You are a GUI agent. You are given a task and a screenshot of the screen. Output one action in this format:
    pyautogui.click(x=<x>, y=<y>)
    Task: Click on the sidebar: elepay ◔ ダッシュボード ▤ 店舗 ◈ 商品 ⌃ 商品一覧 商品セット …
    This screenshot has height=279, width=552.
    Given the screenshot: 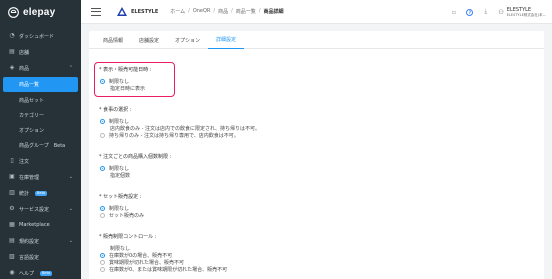 What is the action you would take?
    pyautogui.click(x=40, y=139)
    